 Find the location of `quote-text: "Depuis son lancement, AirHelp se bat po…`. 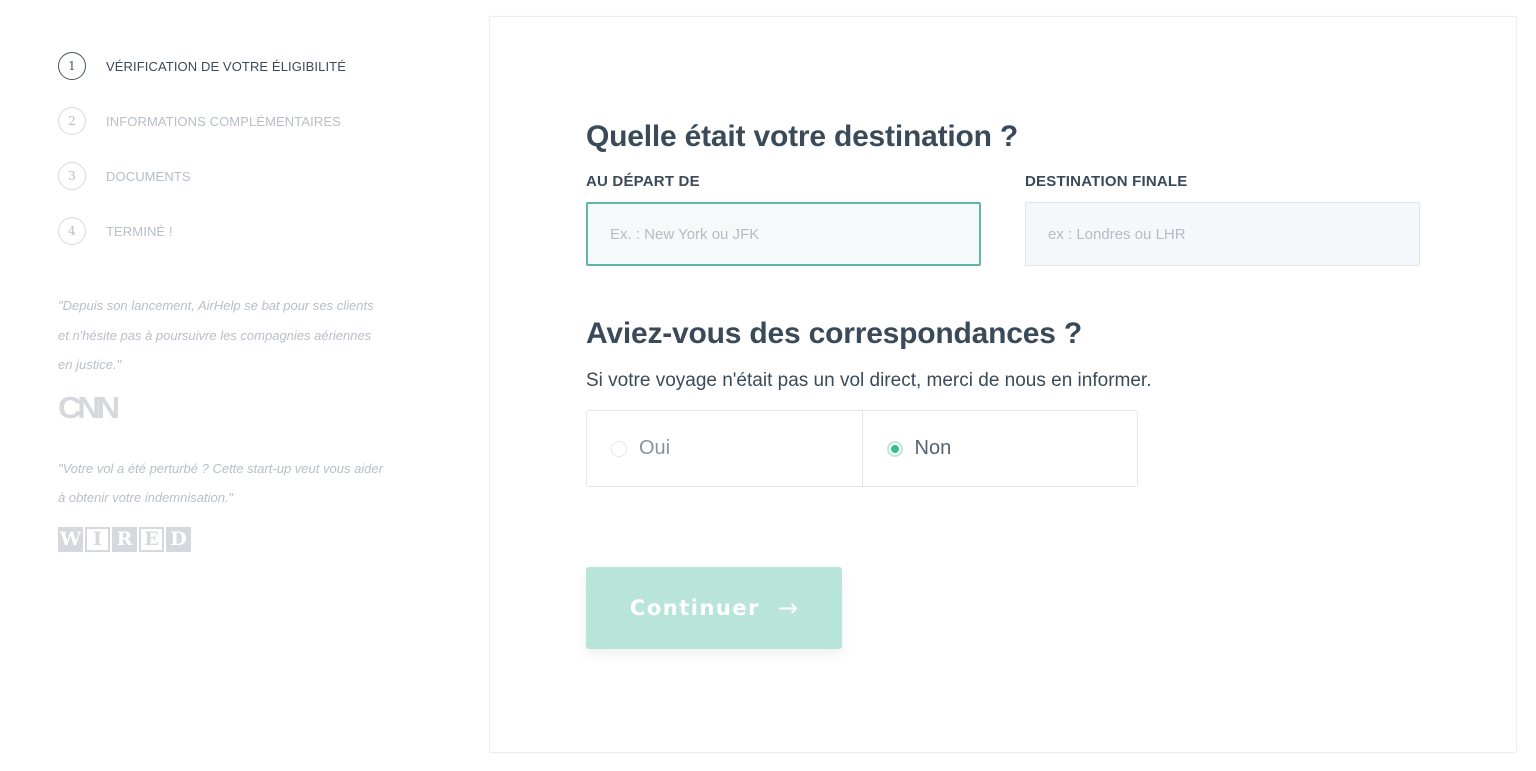

quote-text: "Depuis son lancement, AirHelp se bat po… is located at coordinates (216, 335).